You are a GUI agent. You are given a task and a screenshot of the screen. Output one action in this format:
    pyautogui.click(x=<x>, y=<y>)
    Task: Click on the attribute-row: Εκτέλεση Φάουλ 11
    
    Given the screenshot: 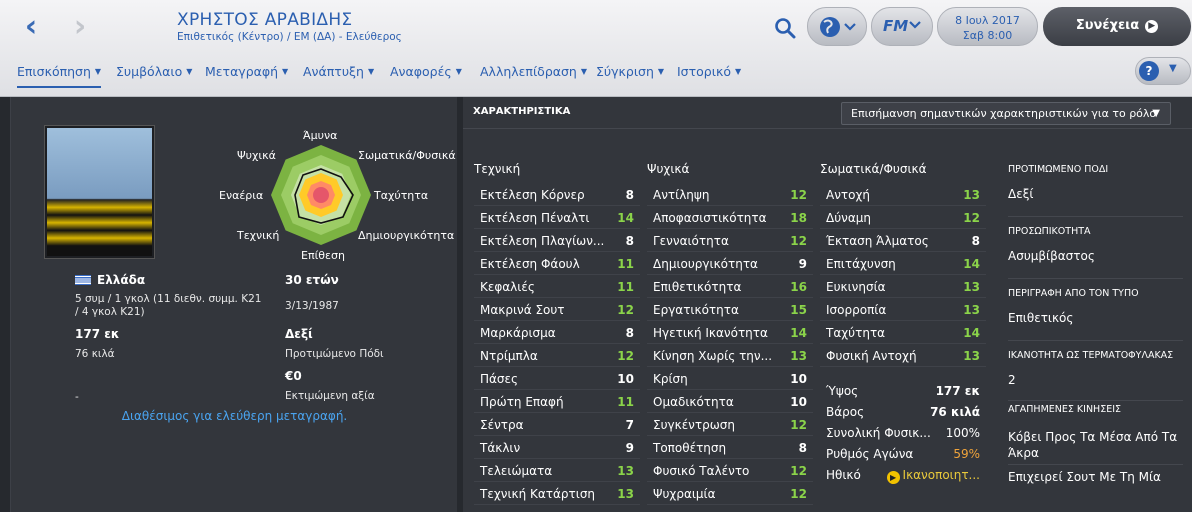 What is the action you would take?
    pyautogui.click(x=557, y=263)
    